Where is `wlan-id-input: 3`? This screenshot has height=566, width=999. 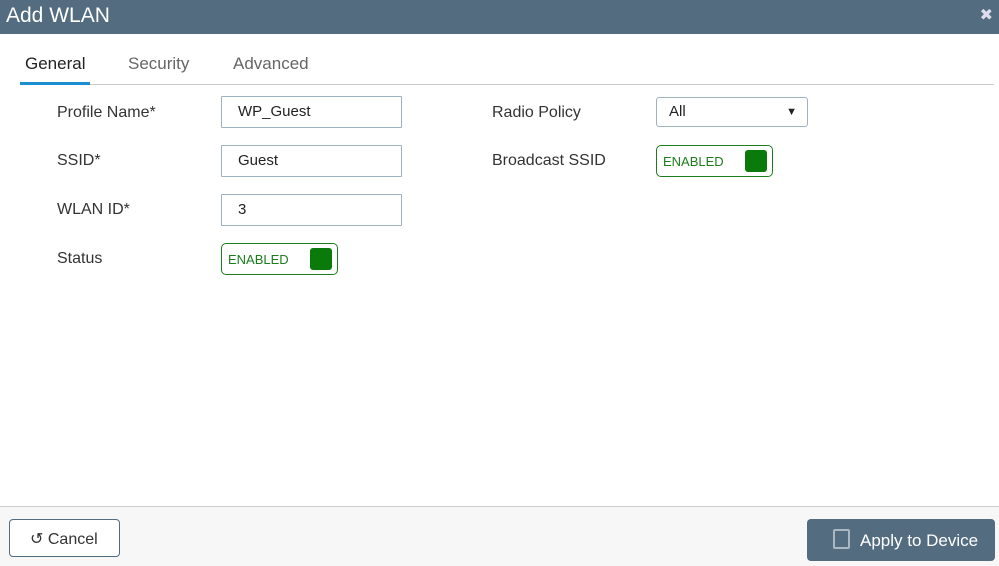 wlan-id-input: 3 is located at coordinates (311, 210).